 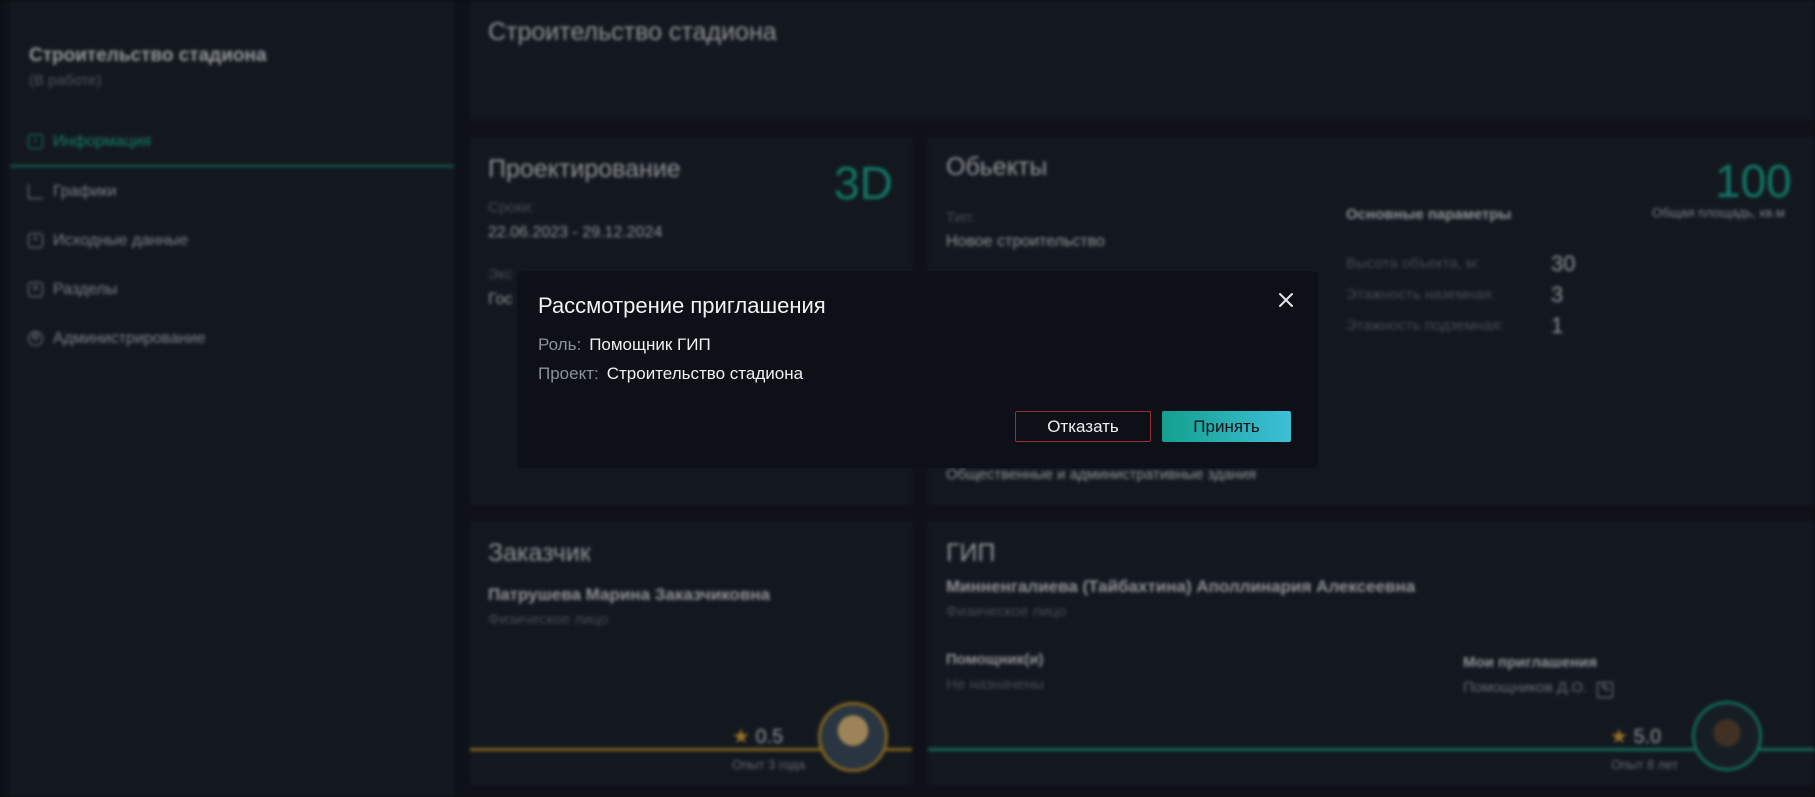 I want to click on accept-button: Принять, so click(x=1226, y=426).